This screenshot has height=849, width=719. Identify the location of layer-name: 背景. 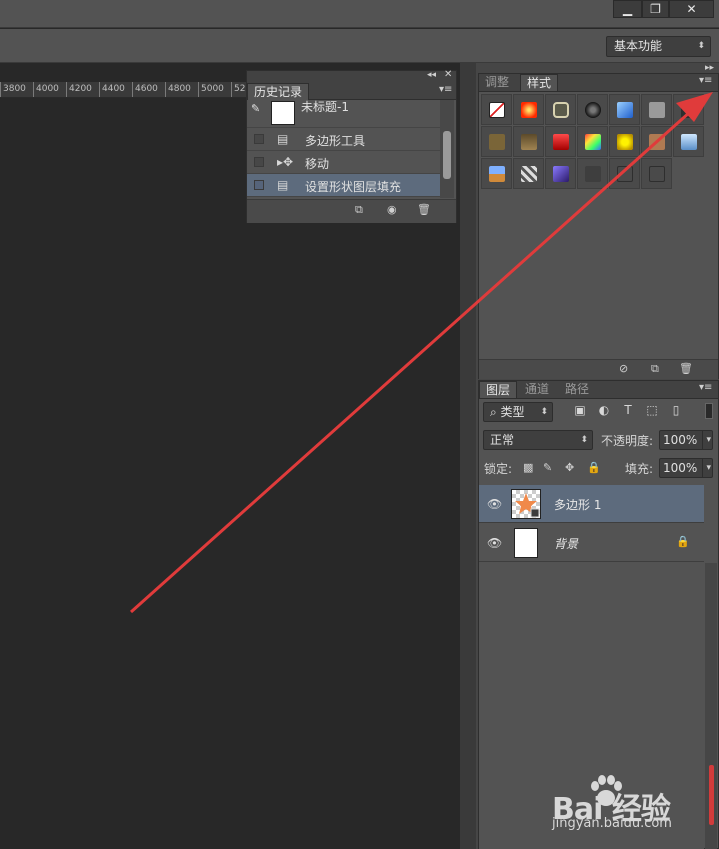
(566, 544).